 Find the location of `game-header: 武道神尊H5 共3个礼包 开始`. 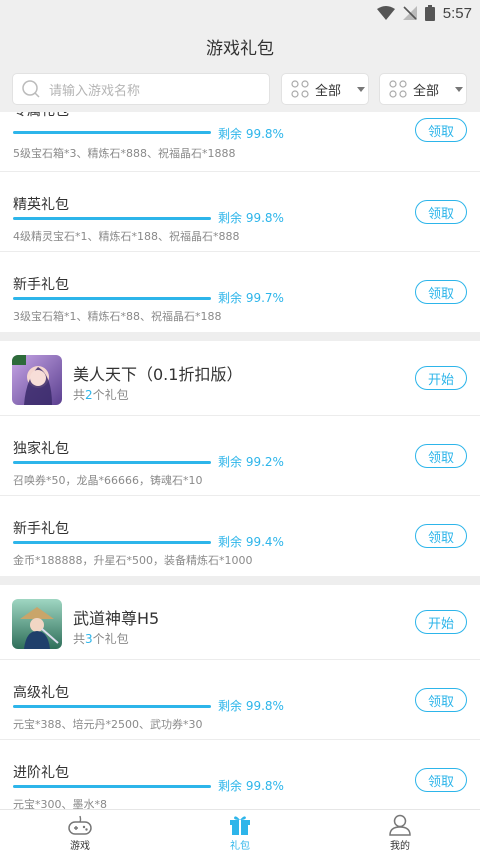

game-header: 武道神尊H5 共3个礼包 开始 is located at coordinates (240, 622).